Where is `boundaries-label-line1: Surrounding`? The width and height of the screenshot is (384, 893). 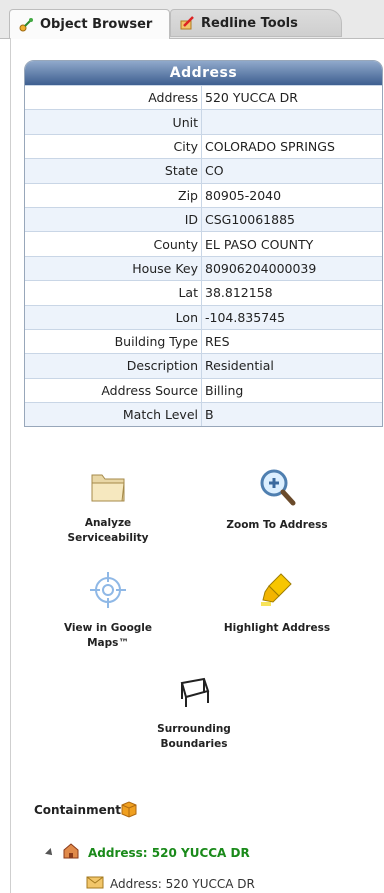 boundaries-label-line1: Surrounding is located at coordinates (194, 729).